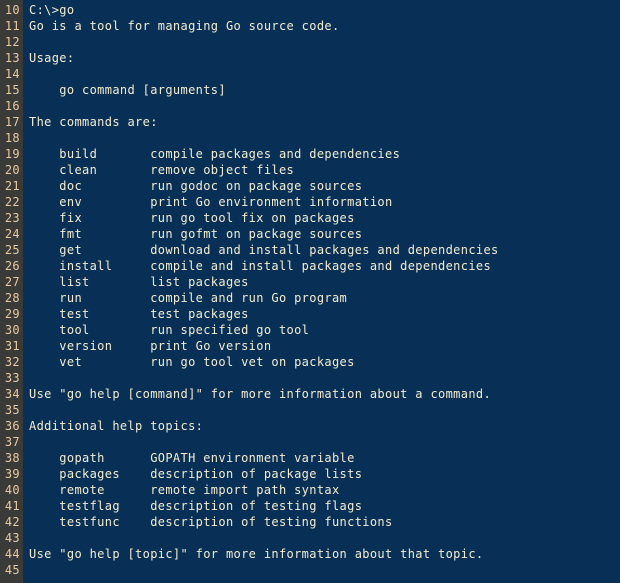 The image size is (620, 583). What do you see at coordinates (12, 362) in the screenshot?
I see `line-number: 32` at bounding box center [12, 362].